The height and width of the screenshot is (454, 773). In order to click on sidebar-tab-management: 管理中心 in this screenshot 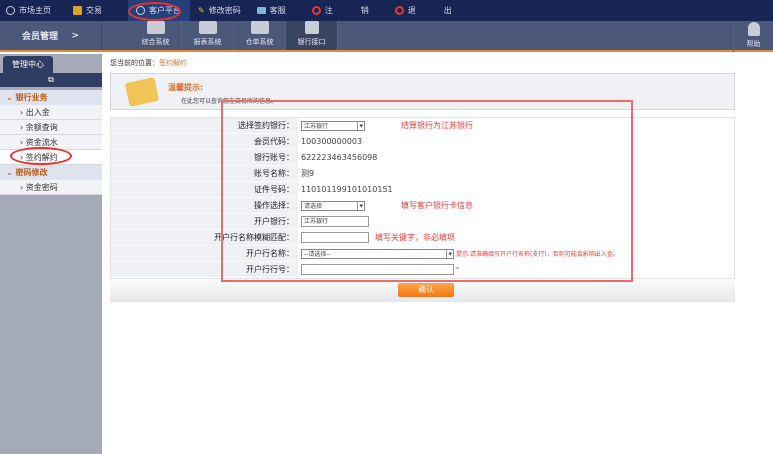, I will do `click(28, 64)`.